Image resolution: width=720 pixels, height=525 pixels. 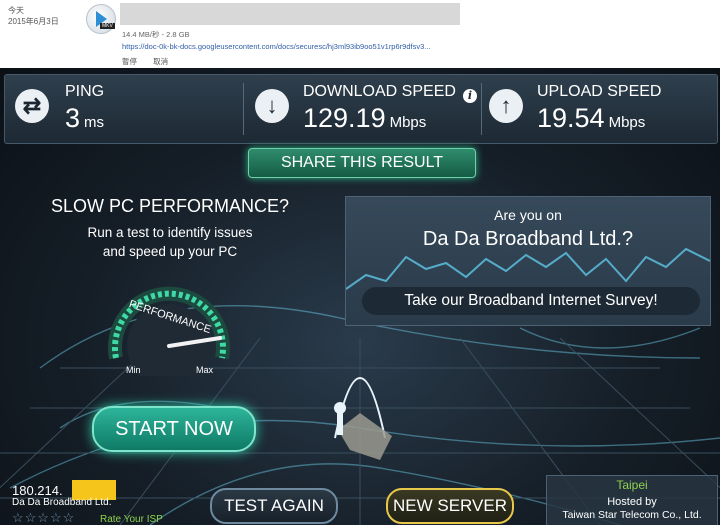 I want to click on upload-stat: ↑ UPLOAD SPEED 19.54 Mbps, so click(x=600, y=109).